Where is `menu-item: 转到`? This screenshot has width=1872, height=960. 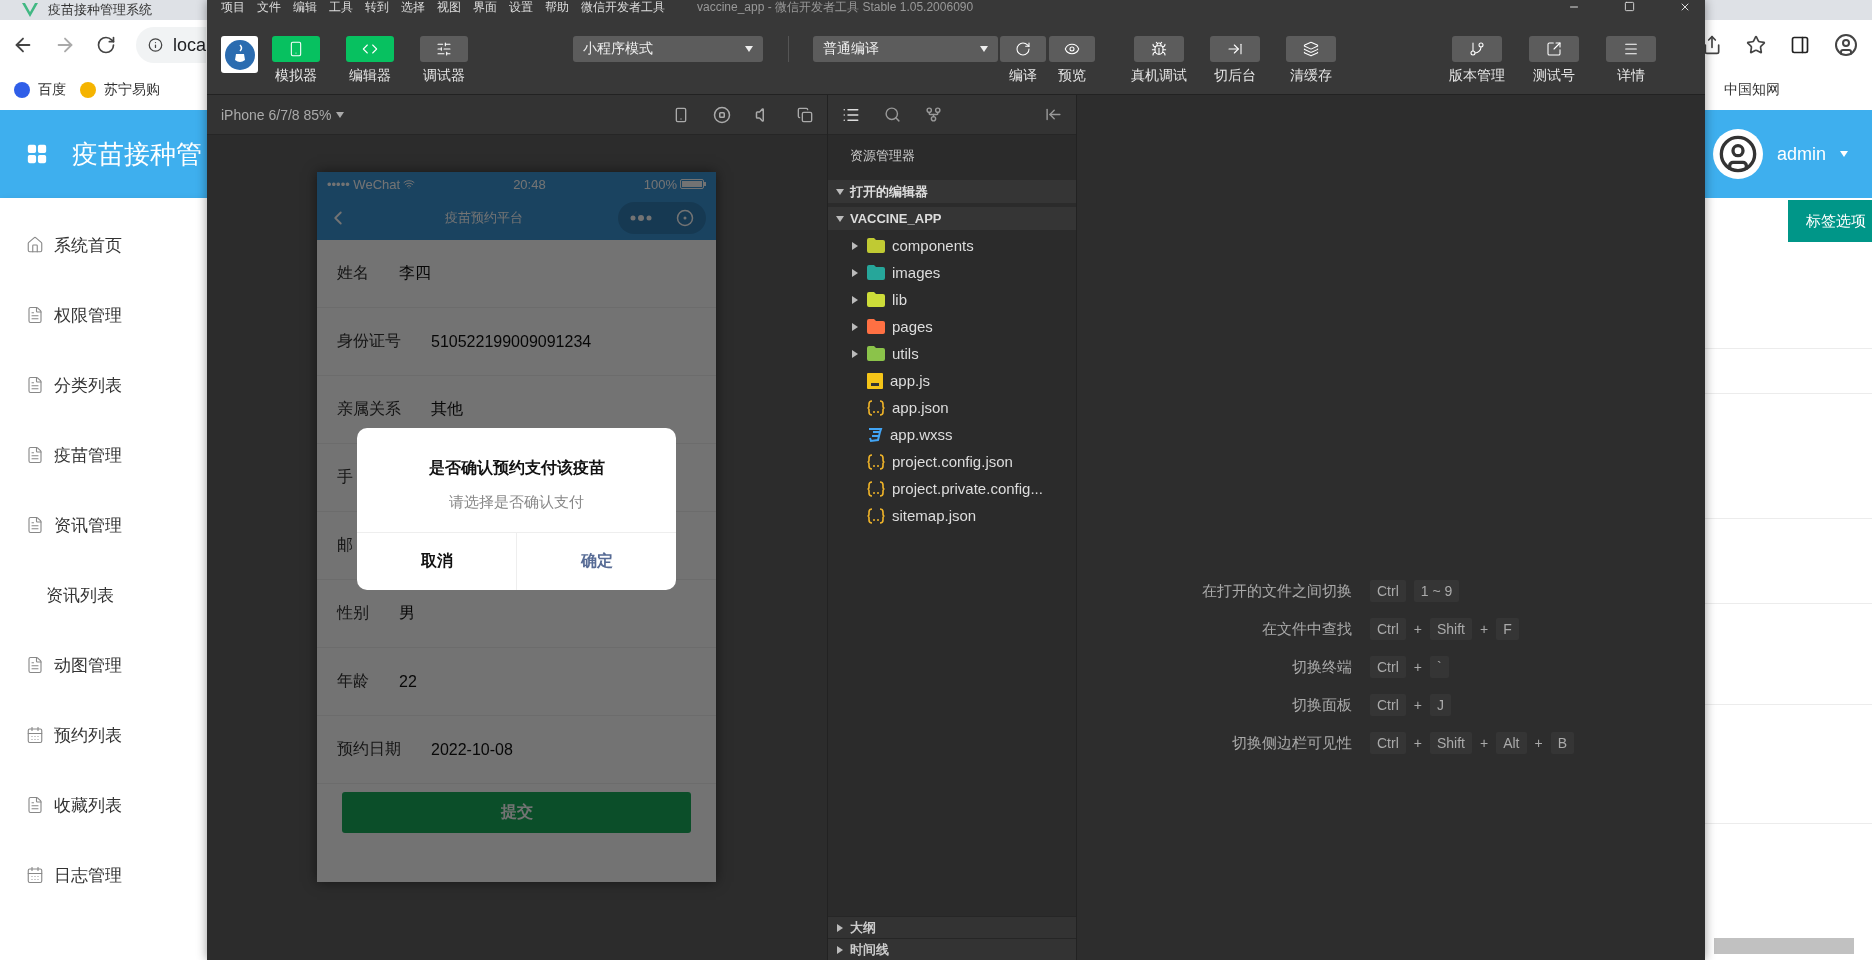 menu-item: 转到 is located at coordinates (377, 7).